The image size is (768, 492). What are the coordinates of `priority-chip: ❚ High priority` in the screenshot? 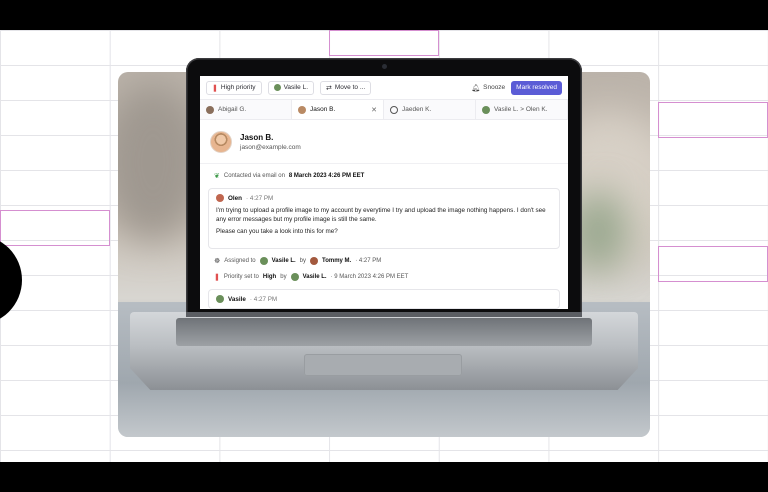 It's located at (234, 87).